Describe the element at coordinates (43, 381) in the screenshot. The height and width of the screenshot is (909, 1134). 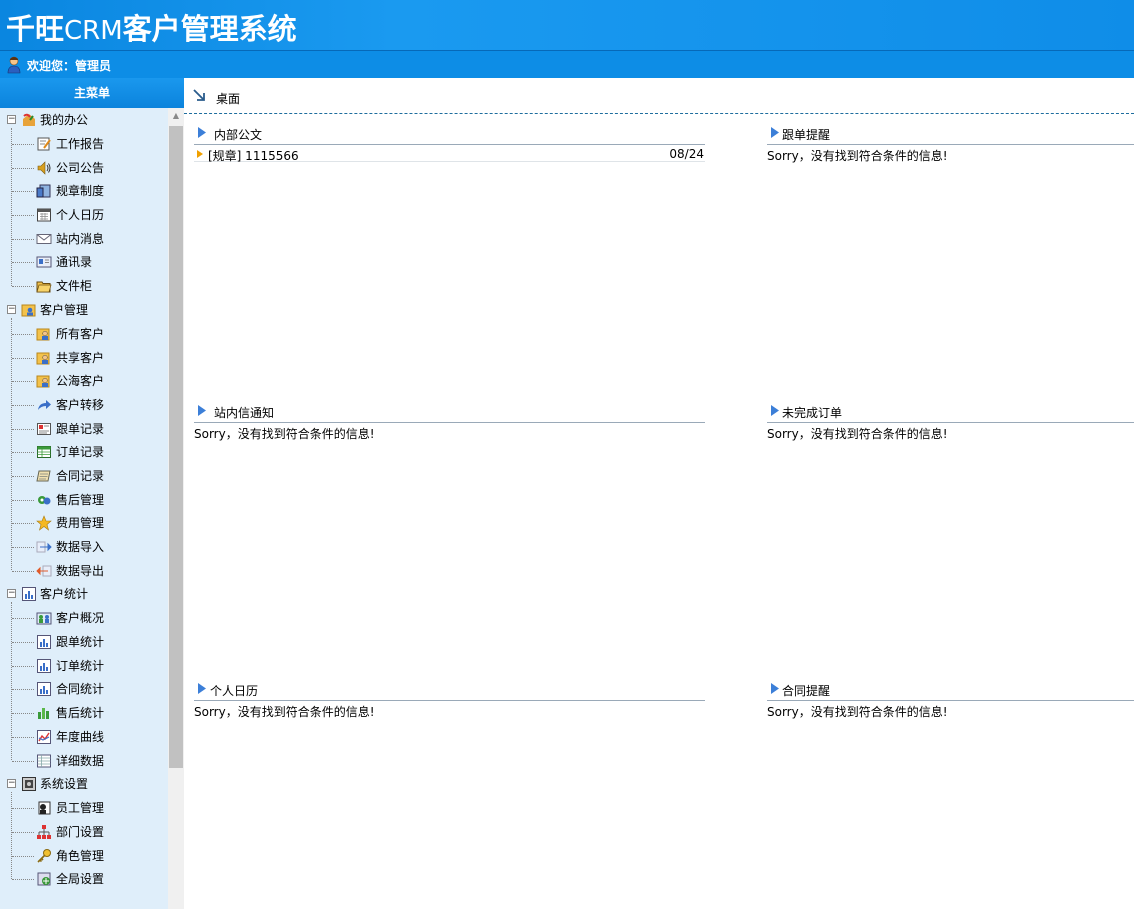
I see `customer-icon` at that location.